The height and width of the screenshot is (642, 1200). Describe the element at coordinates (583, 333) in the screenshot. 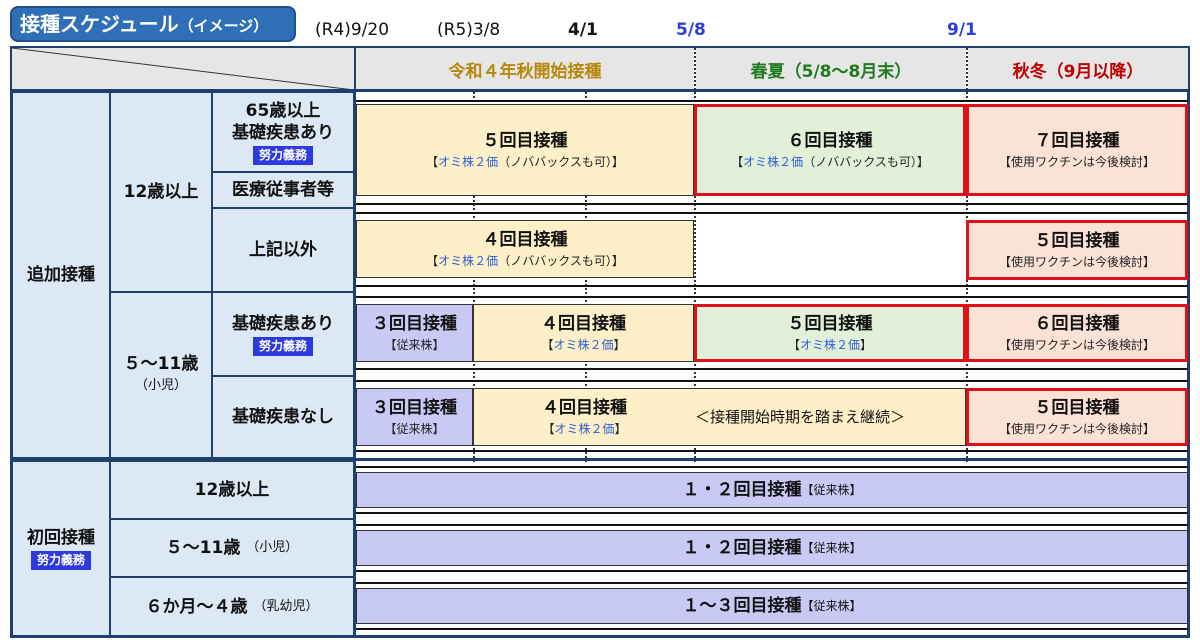

I see `bar-dose4-kid: ４回目接種 【オミ株２価】` at that location.